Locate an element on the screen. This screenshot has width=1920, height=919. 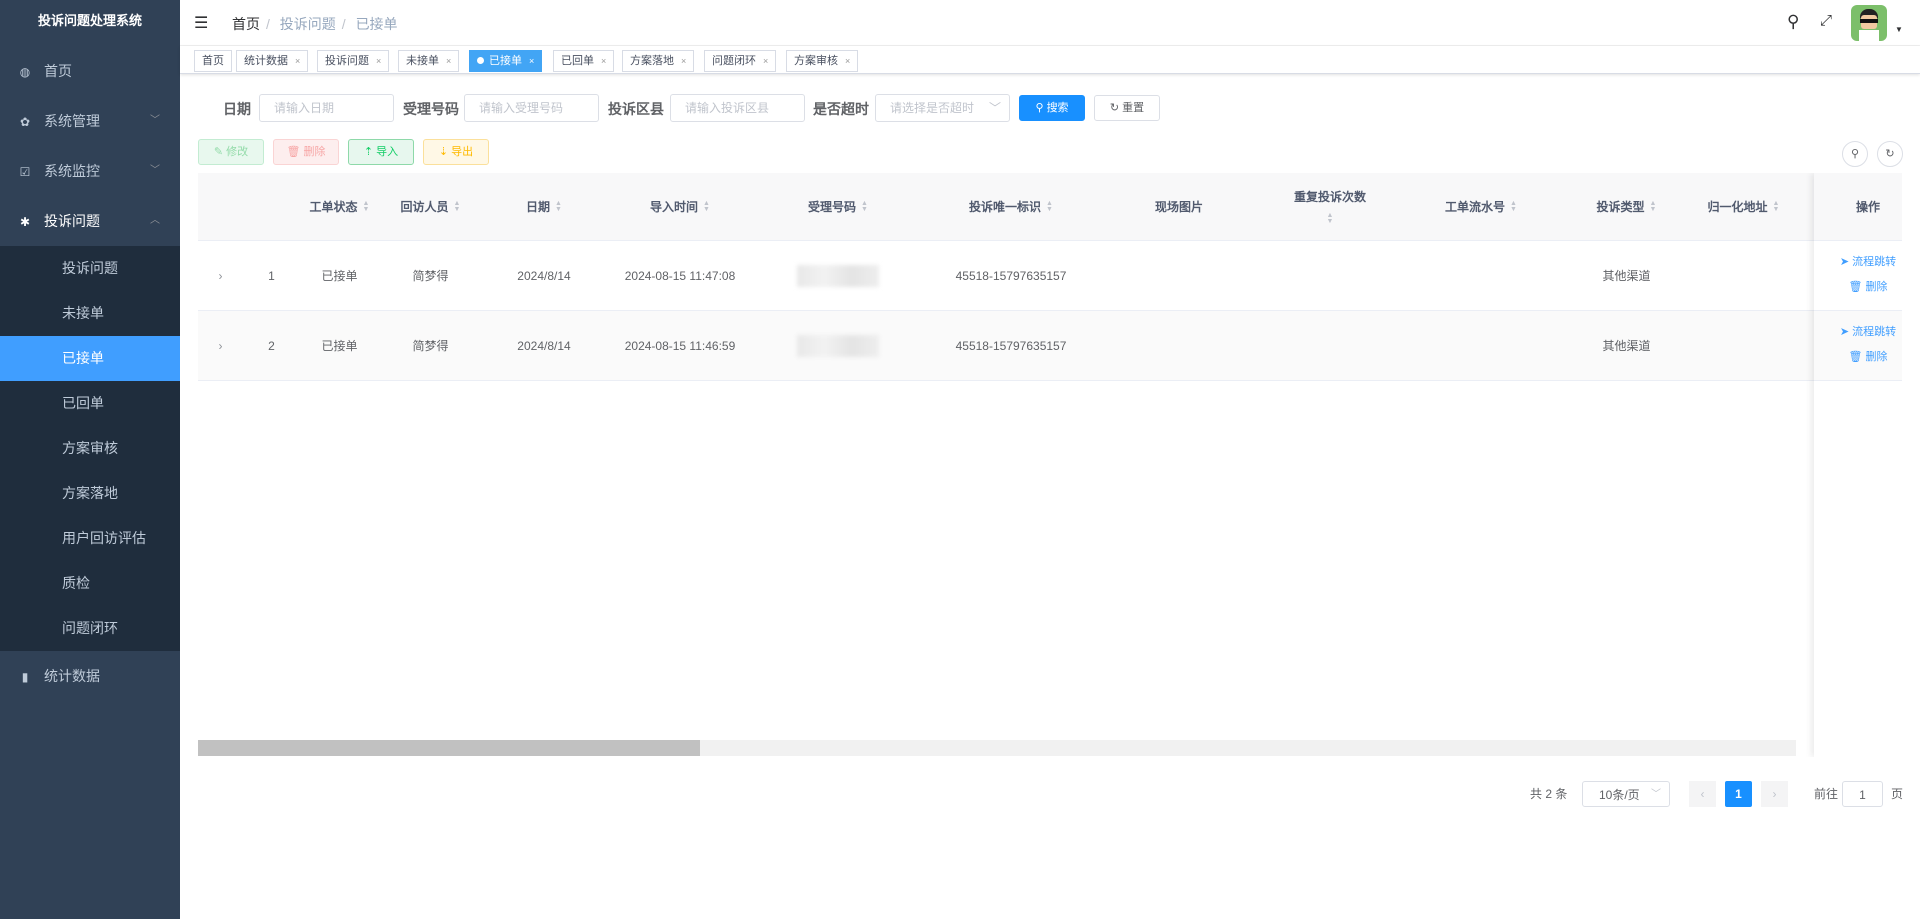
search-icon: ⚲ is located at coordinates (1793, 22).